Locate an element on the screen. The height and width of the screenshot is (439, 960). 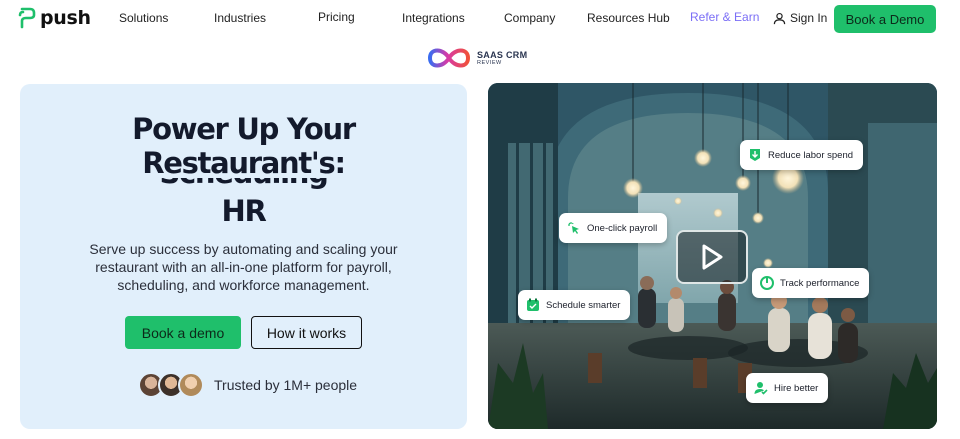
headline-line-1: Power Up Your is located at coordinates (244, 129).